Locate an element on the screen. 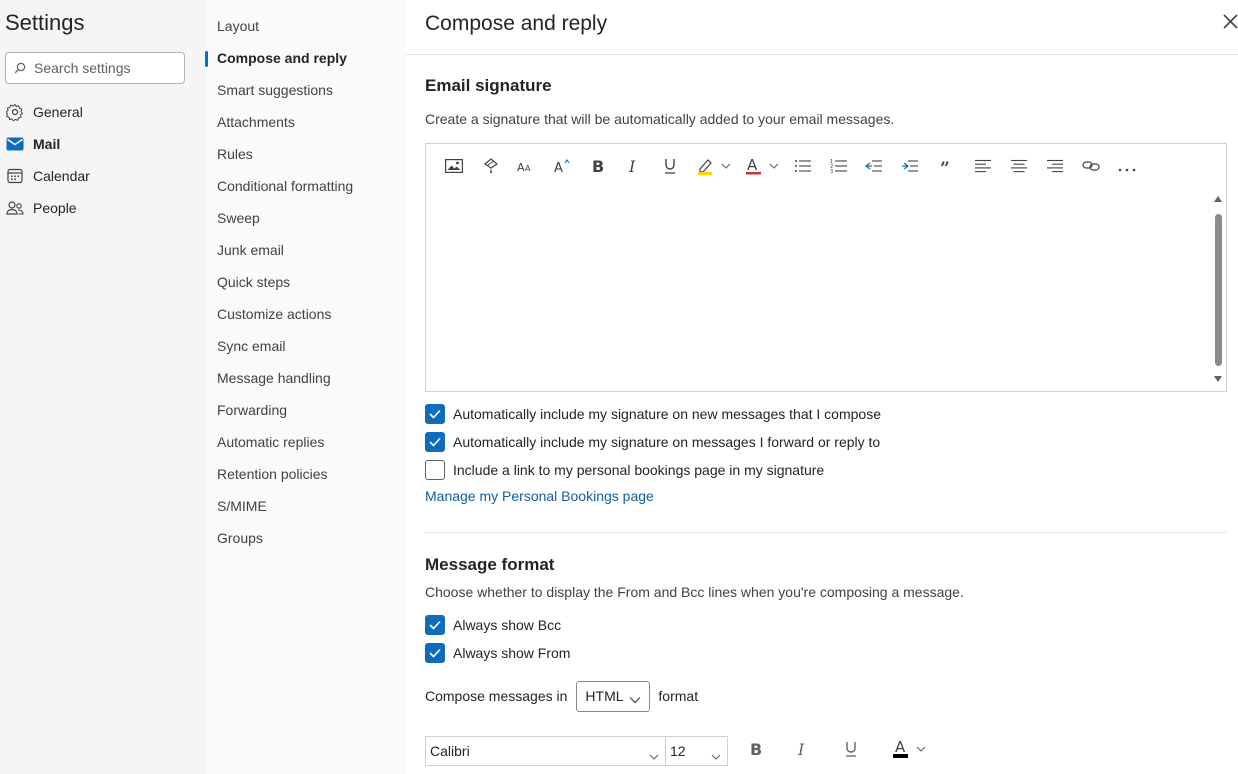  italic-icon: I is located at coordinates (634, 168).